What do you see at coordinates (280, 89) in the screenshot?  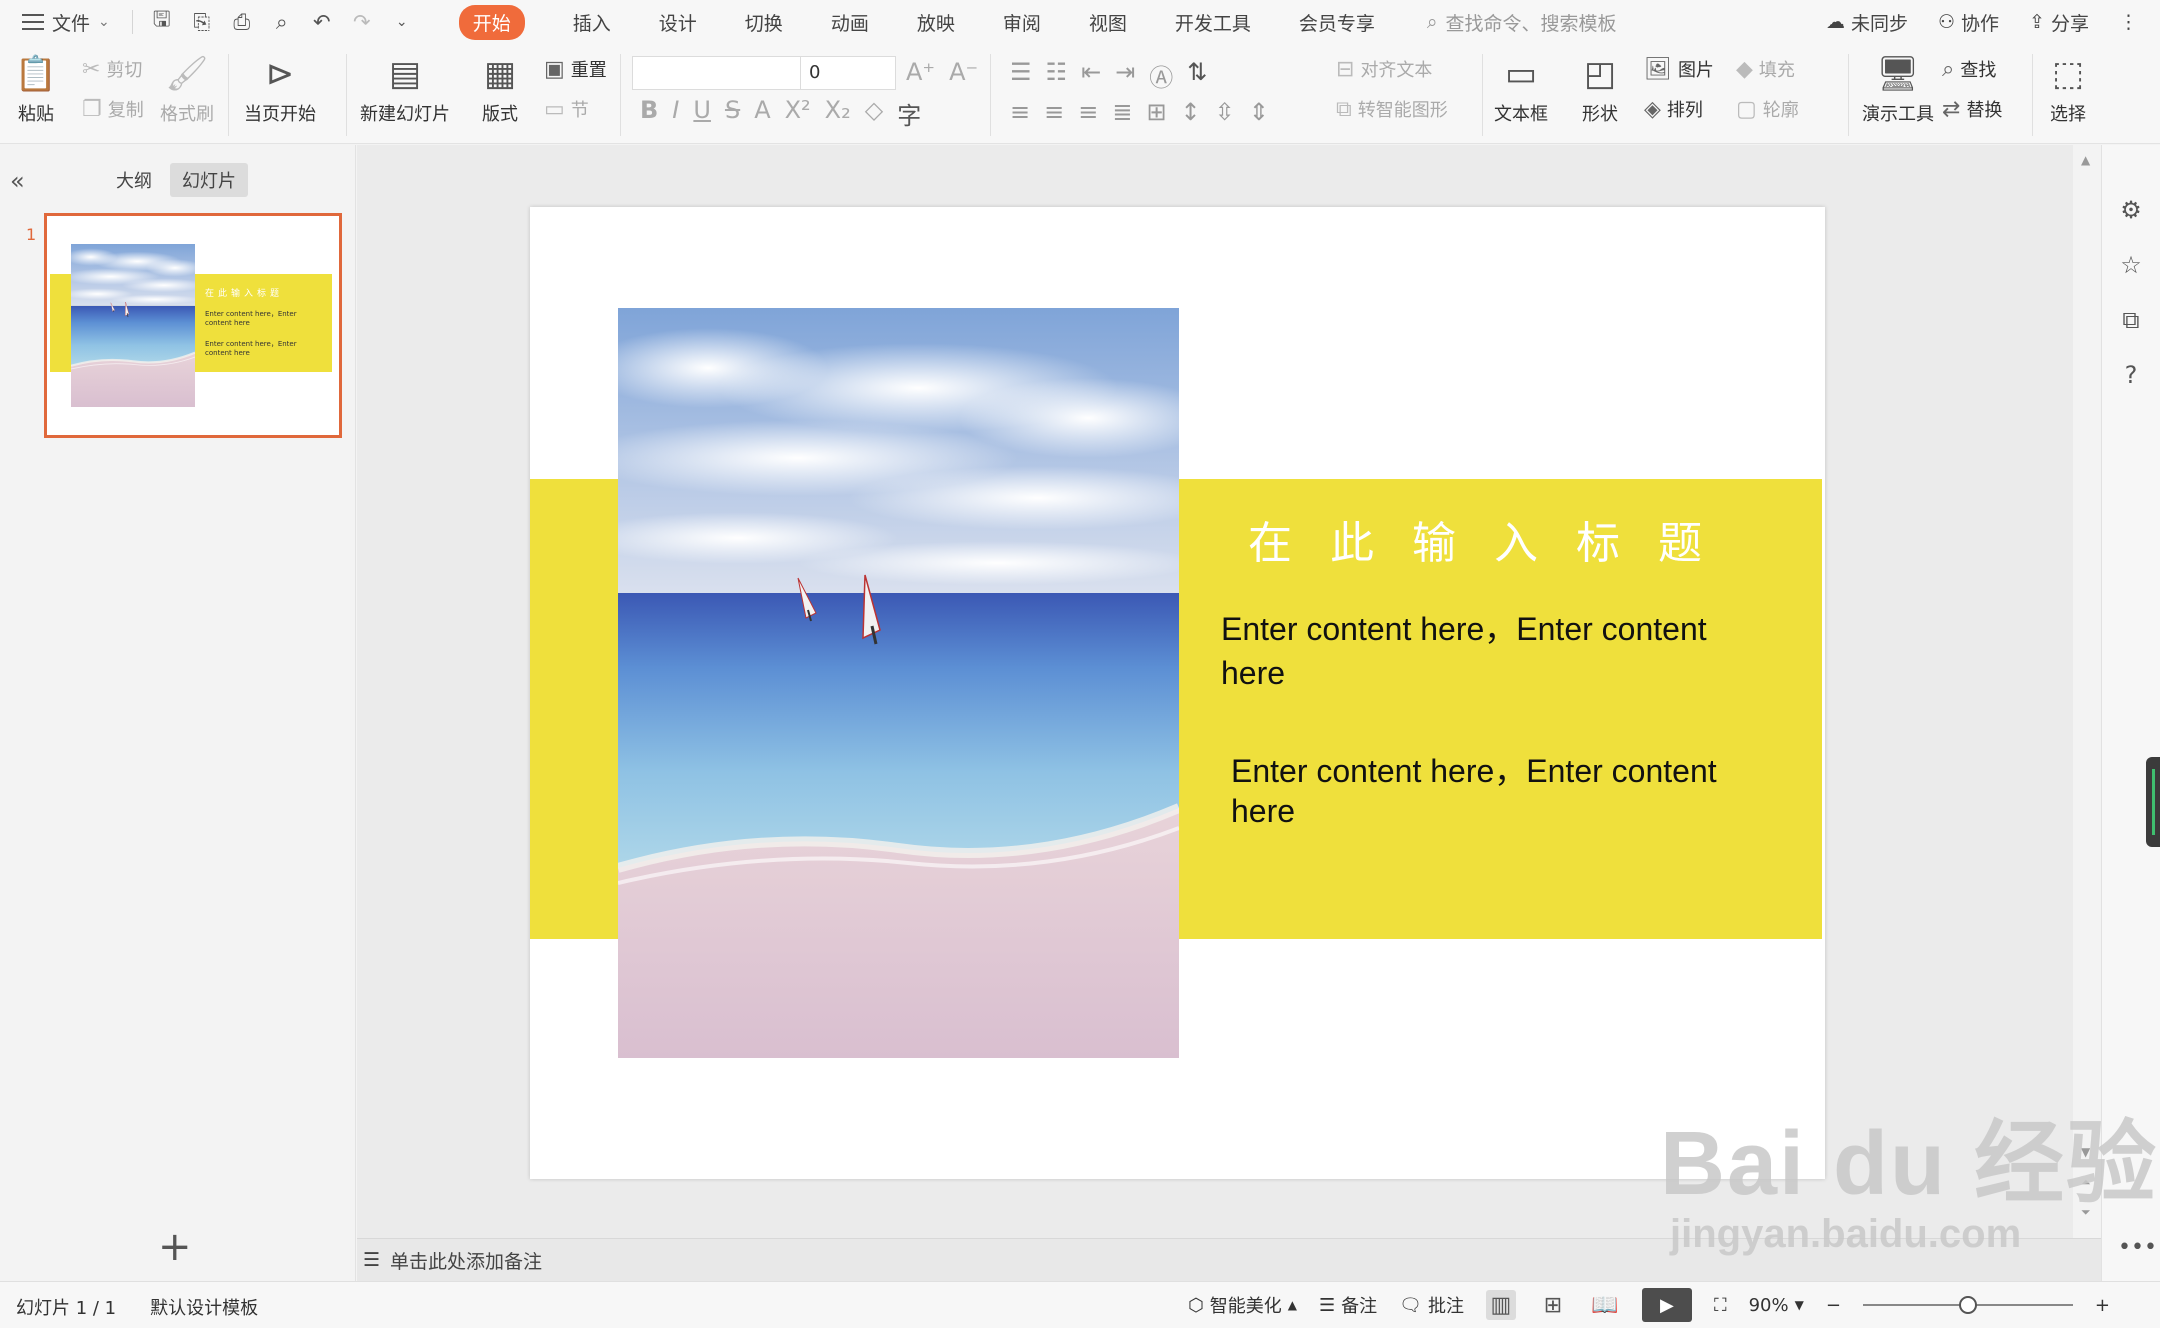 I see `play-from-current-button: ⊳ 当页开始` at bounding box center [280, 89].